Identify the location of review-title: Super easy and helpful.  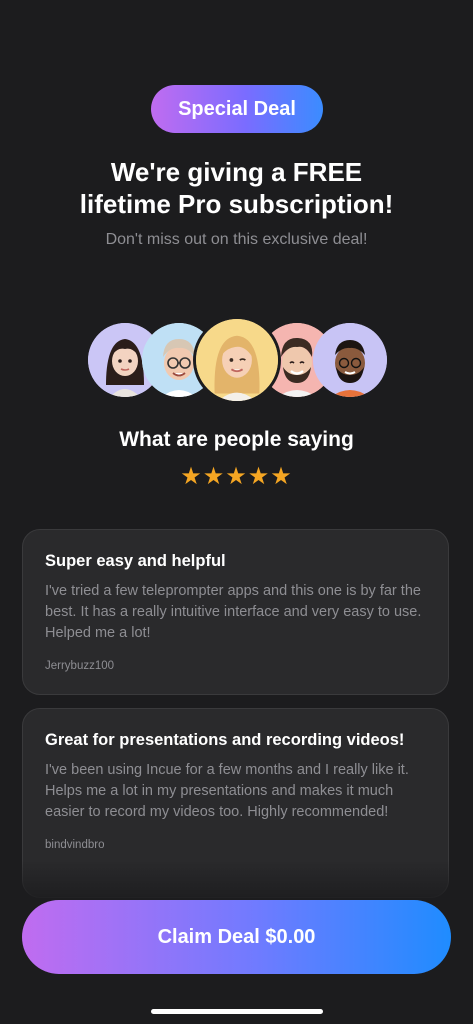
(135, 561).